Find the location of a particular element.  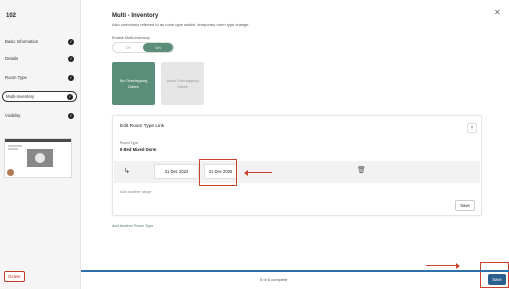

card-close-button: × is located at coordinates (472, 128).